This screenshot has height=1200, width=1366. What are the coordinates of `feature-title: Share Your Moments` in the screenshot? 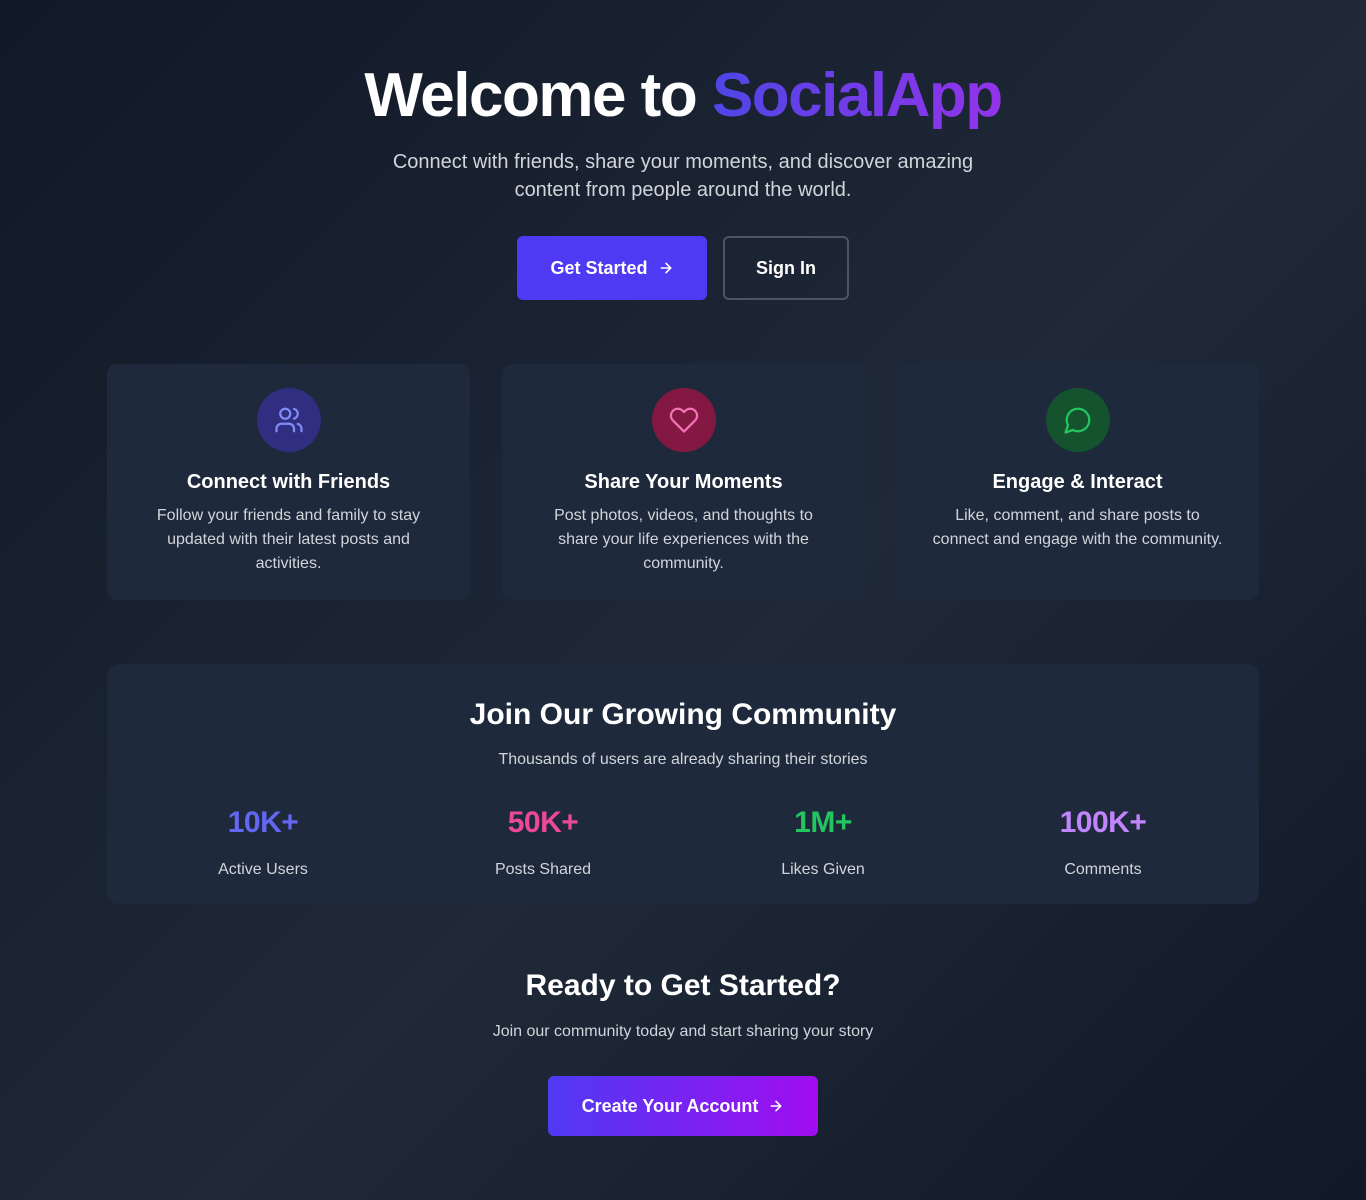 It's located at (683, 482).